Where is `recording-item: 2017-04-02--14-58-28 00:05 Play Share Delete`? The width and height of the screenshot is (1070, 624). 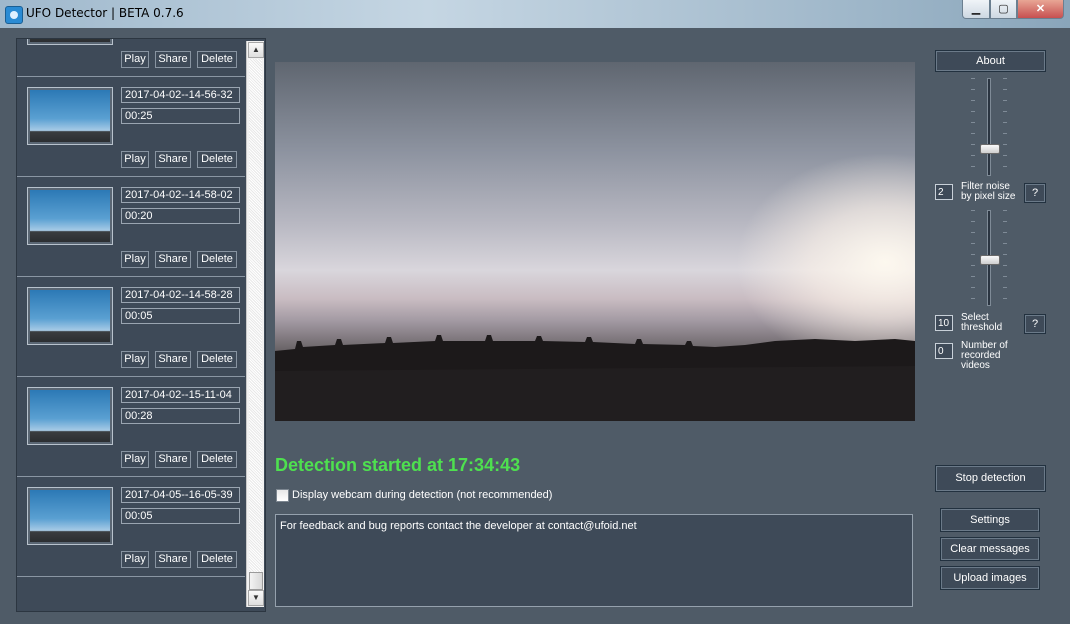
recording-item: 2017-04-02--14-58-28 00:05 Play Share Delete is located at coordinates (131, 327).